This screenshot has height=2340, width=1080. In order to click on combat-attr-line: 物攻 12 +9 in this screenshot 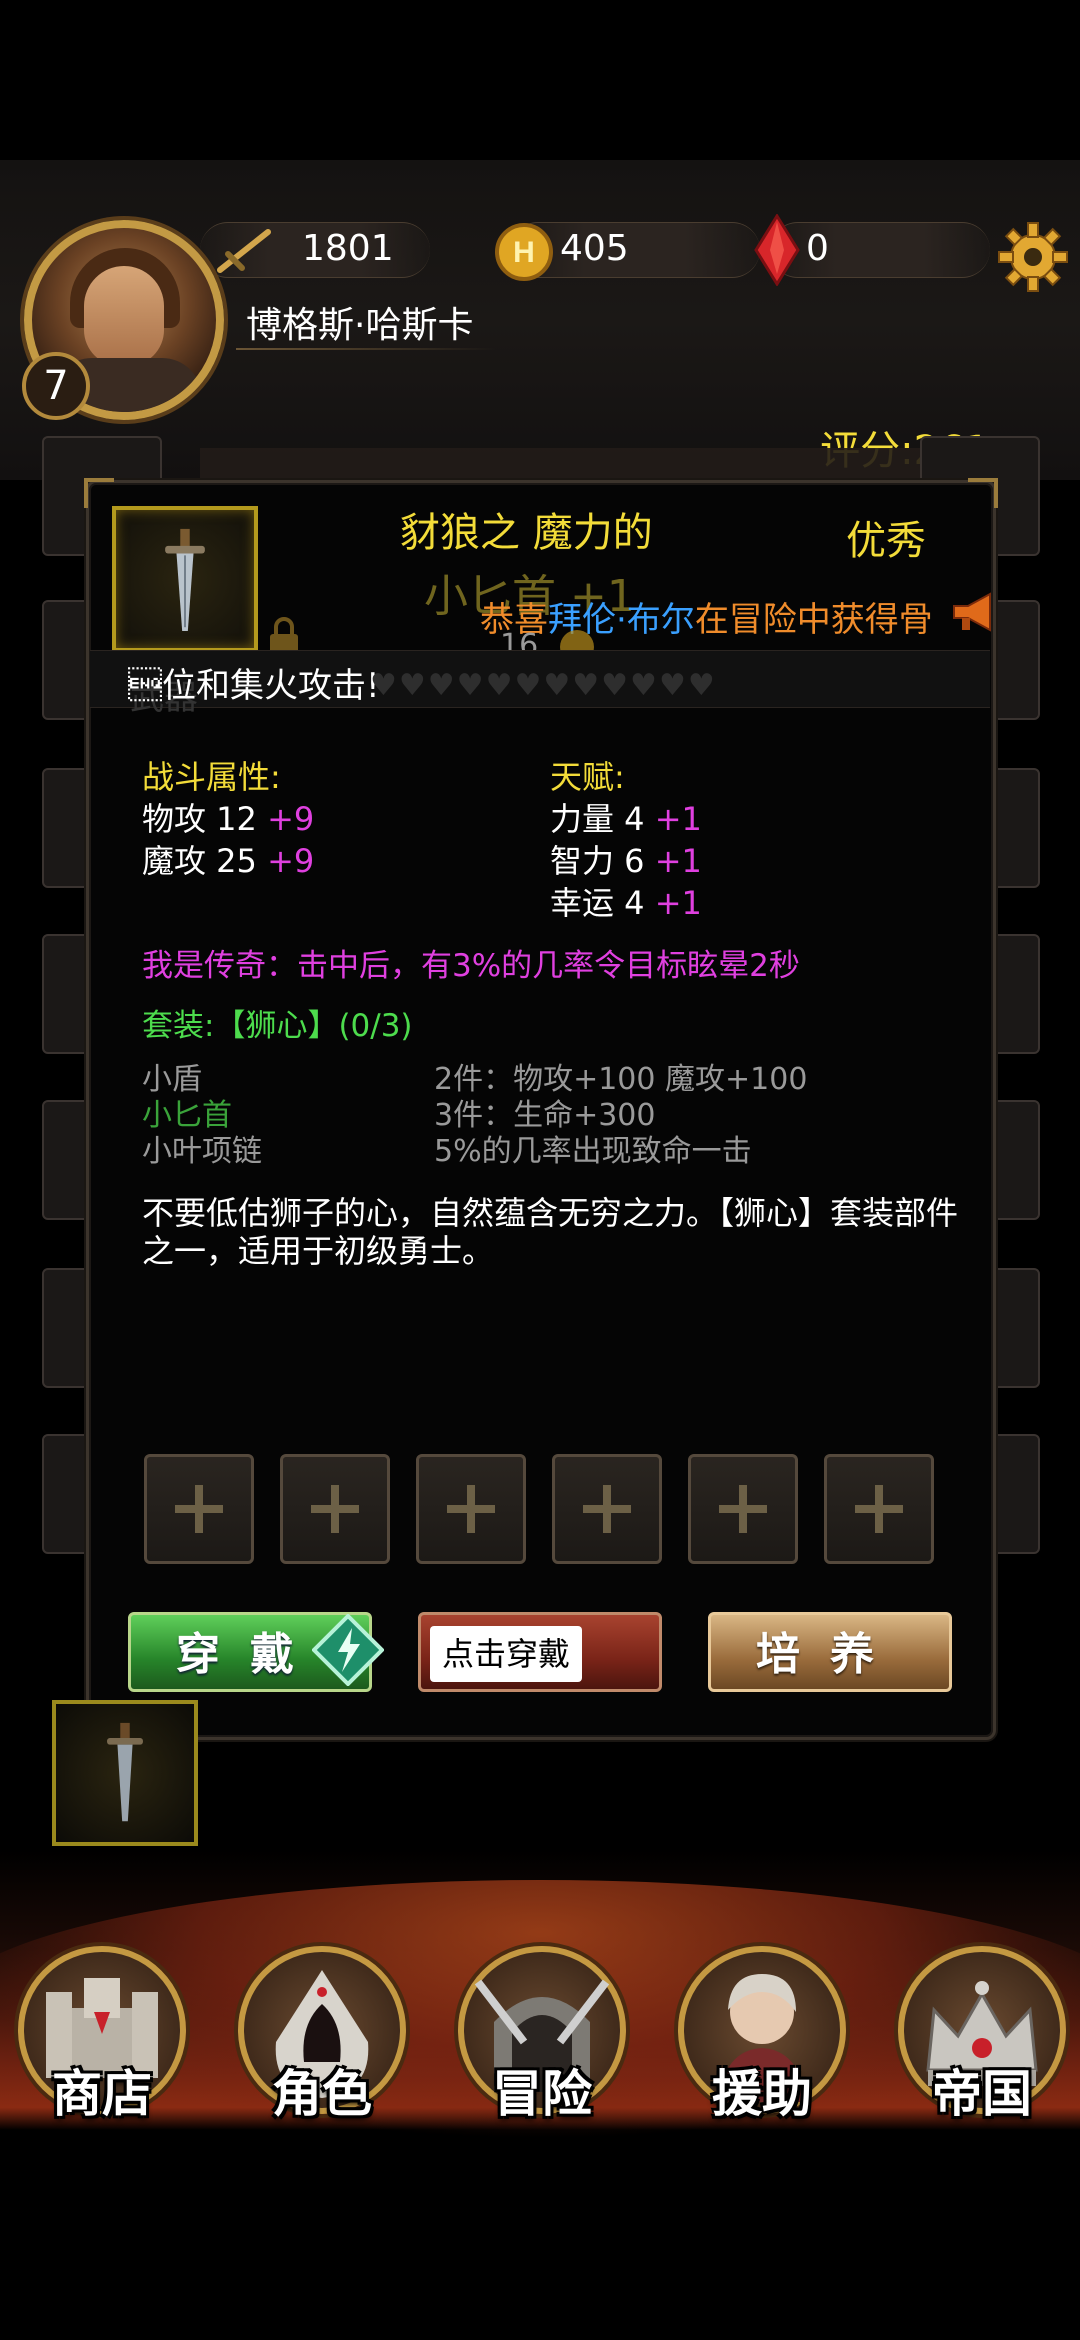, I will do `click(228, 819)`.